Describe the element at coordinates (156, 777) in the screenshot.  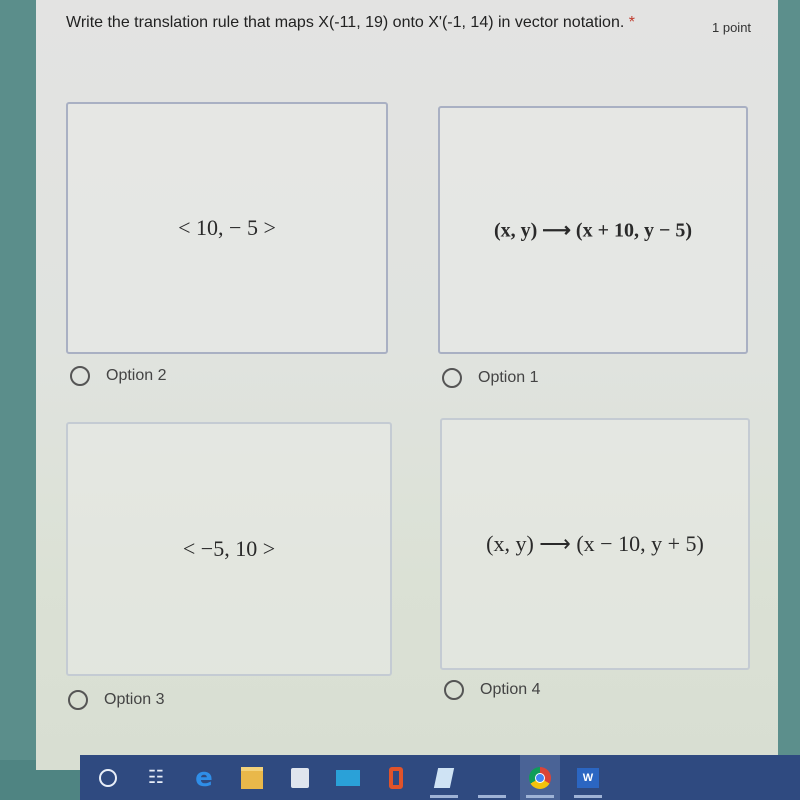
I see `task-view-icon: ☷` at that location.